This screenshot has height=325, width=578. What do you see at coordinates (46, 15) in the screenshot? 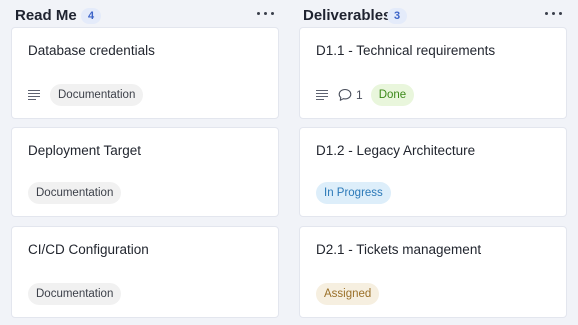
I see `column-title: Read Me` at bounding box center [46, 15].